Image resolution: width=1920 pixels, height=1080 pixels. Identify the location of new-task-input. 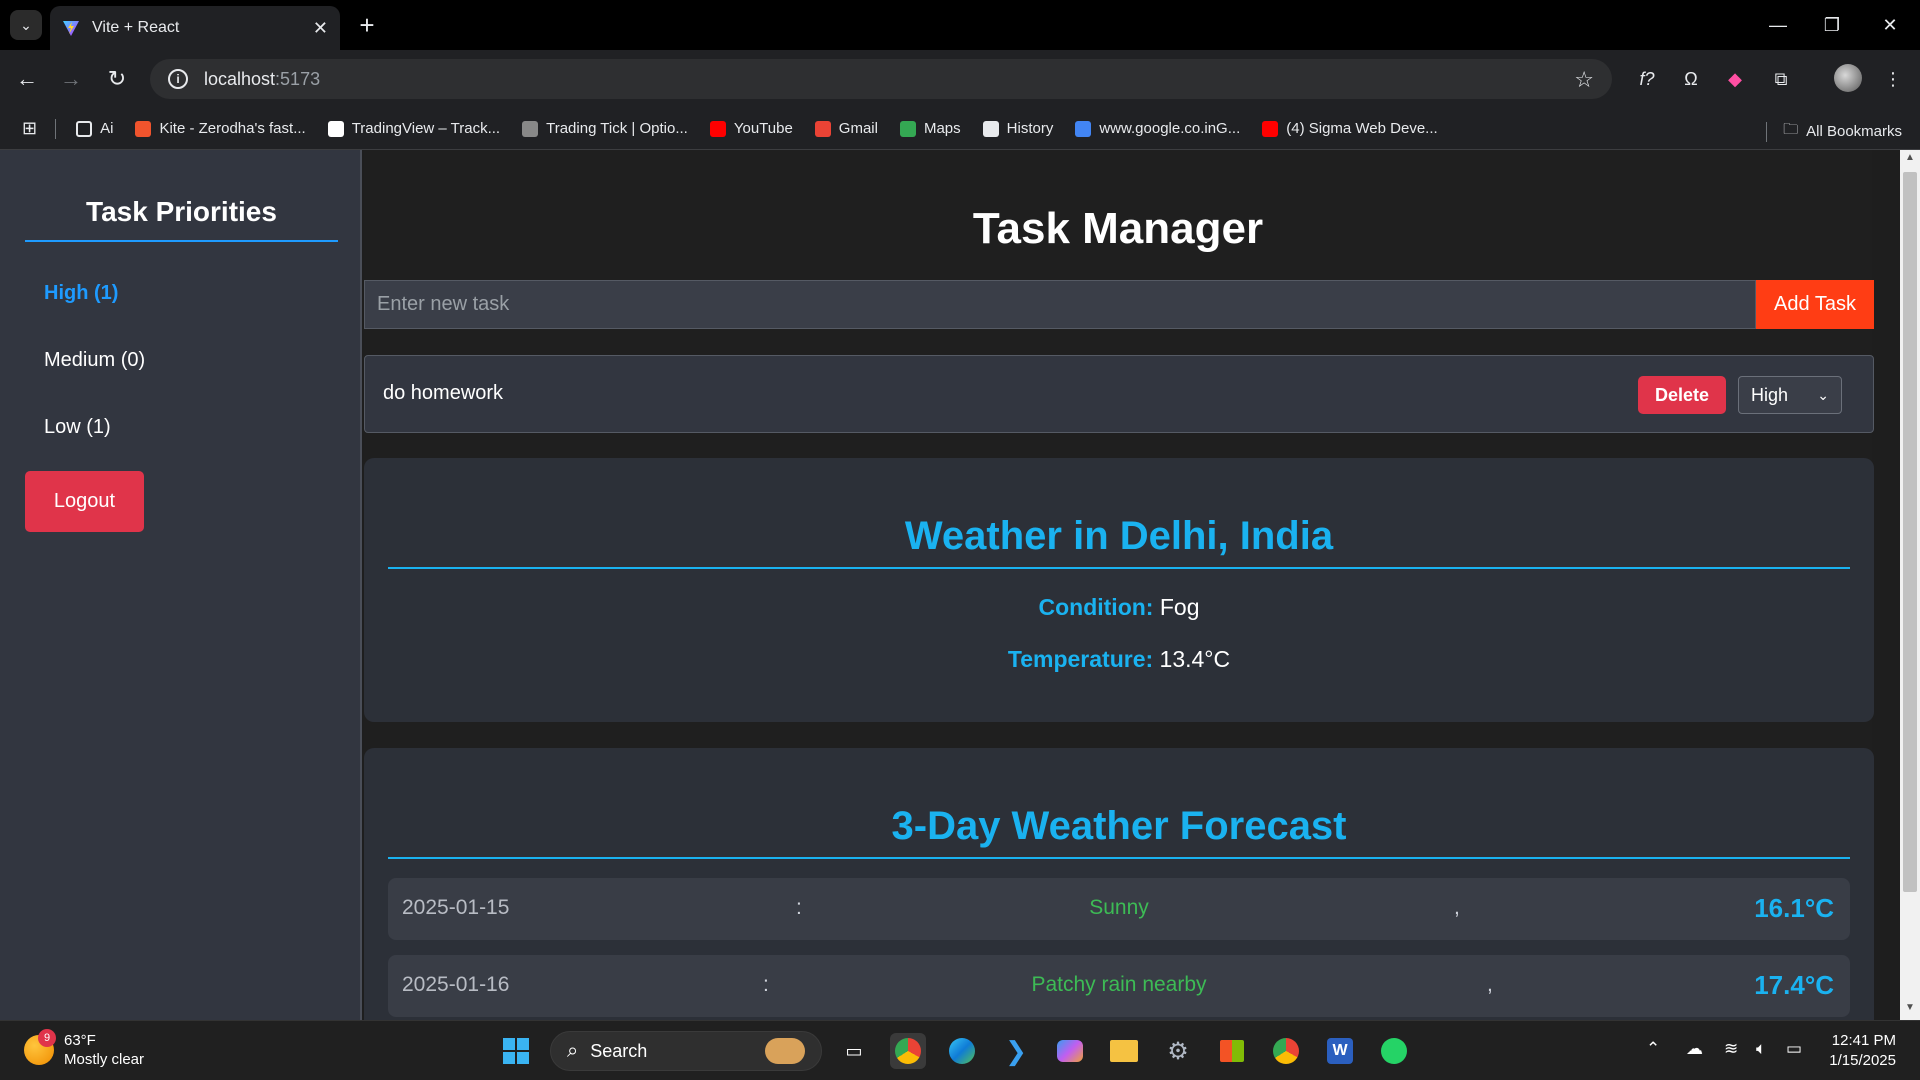
(1060, 304).